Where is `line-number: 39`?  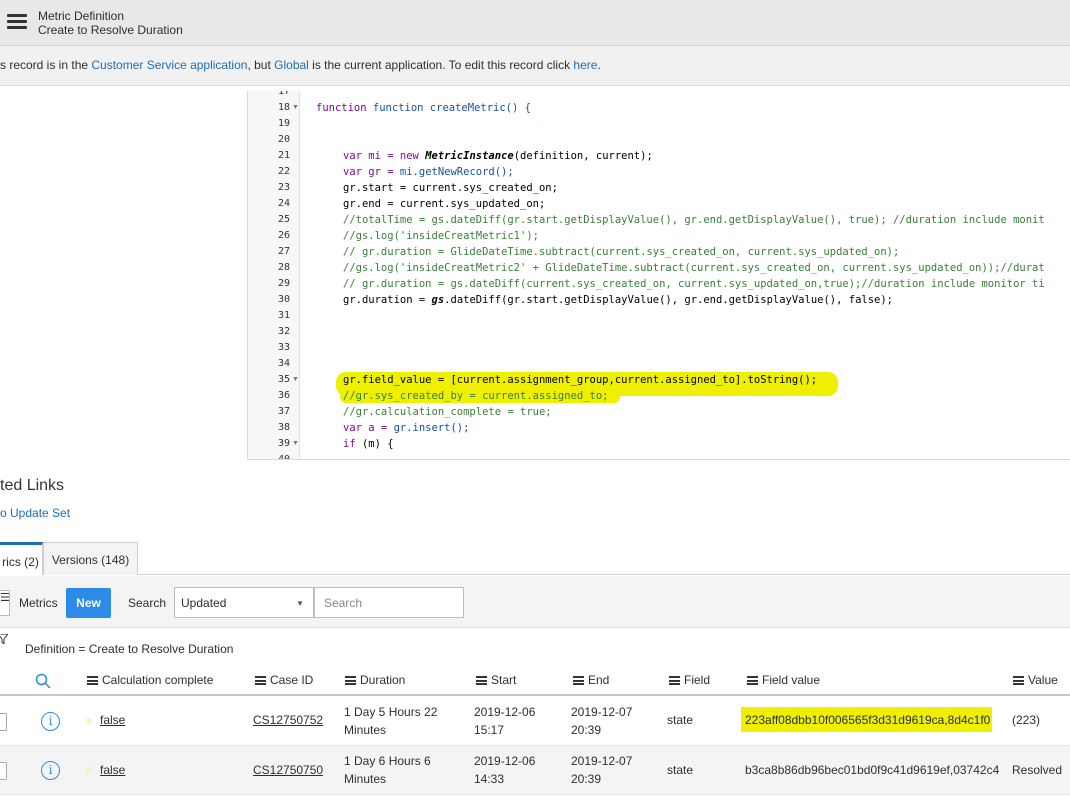 line-number: 39 is located at coordinates (283, 443).